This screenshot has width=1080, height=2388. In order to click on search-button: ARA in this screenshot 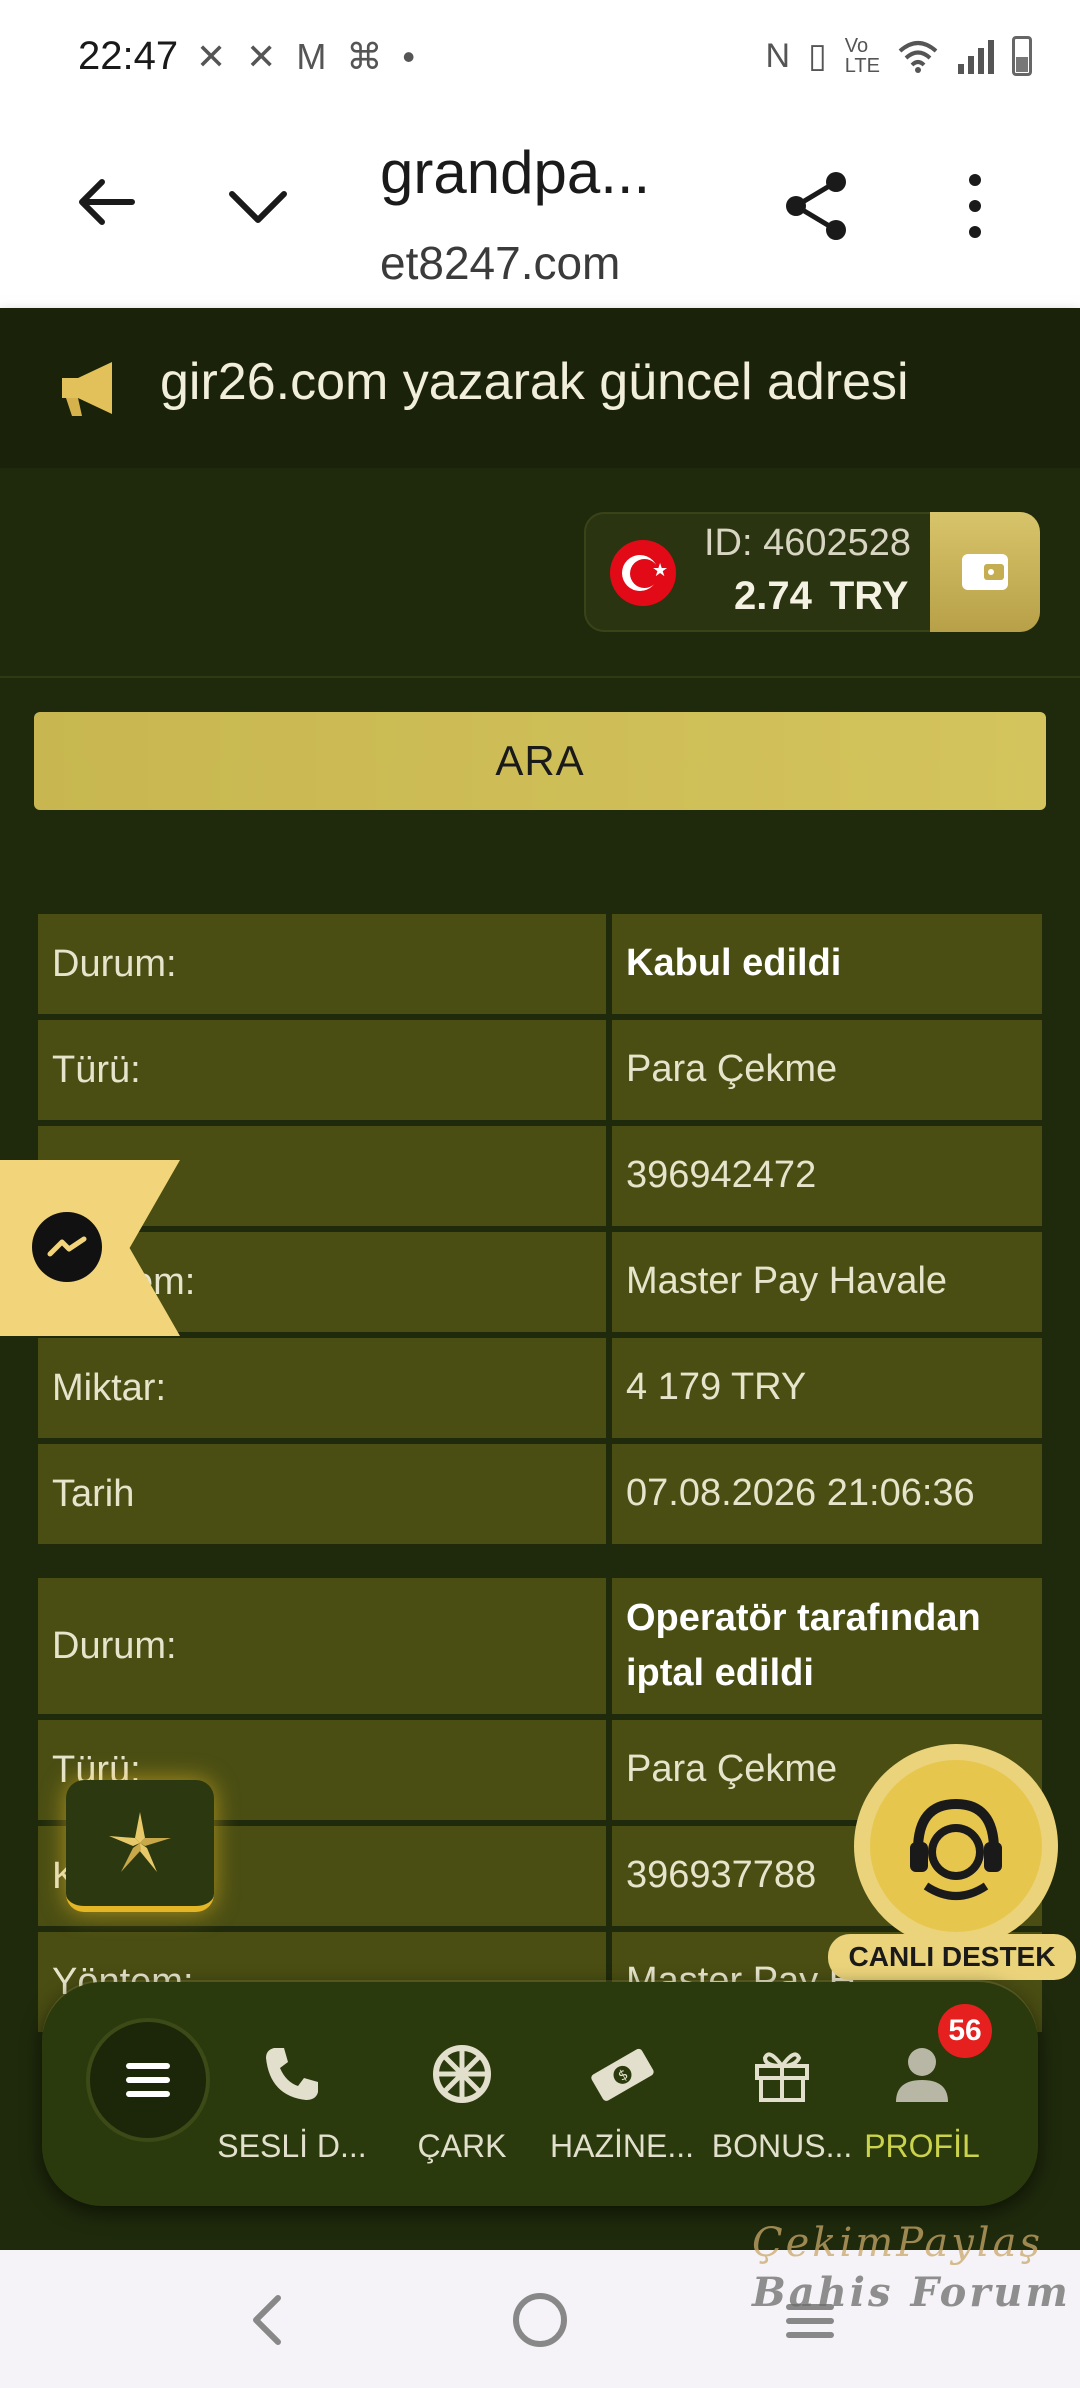, I will do `click(540, 761)`.